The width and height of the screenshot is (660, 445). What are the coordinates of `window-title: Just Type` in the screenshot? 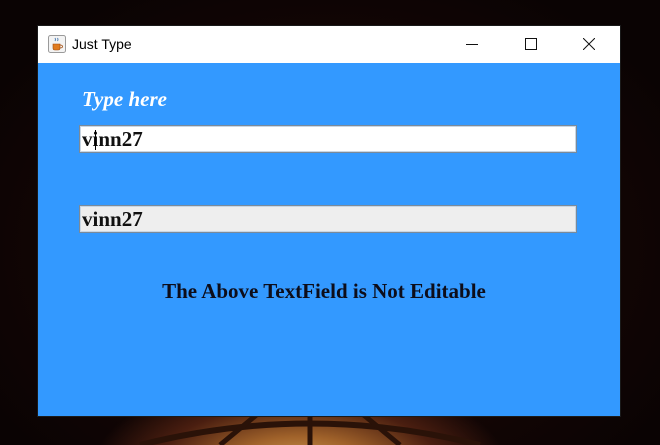 It's located at (102, 44).